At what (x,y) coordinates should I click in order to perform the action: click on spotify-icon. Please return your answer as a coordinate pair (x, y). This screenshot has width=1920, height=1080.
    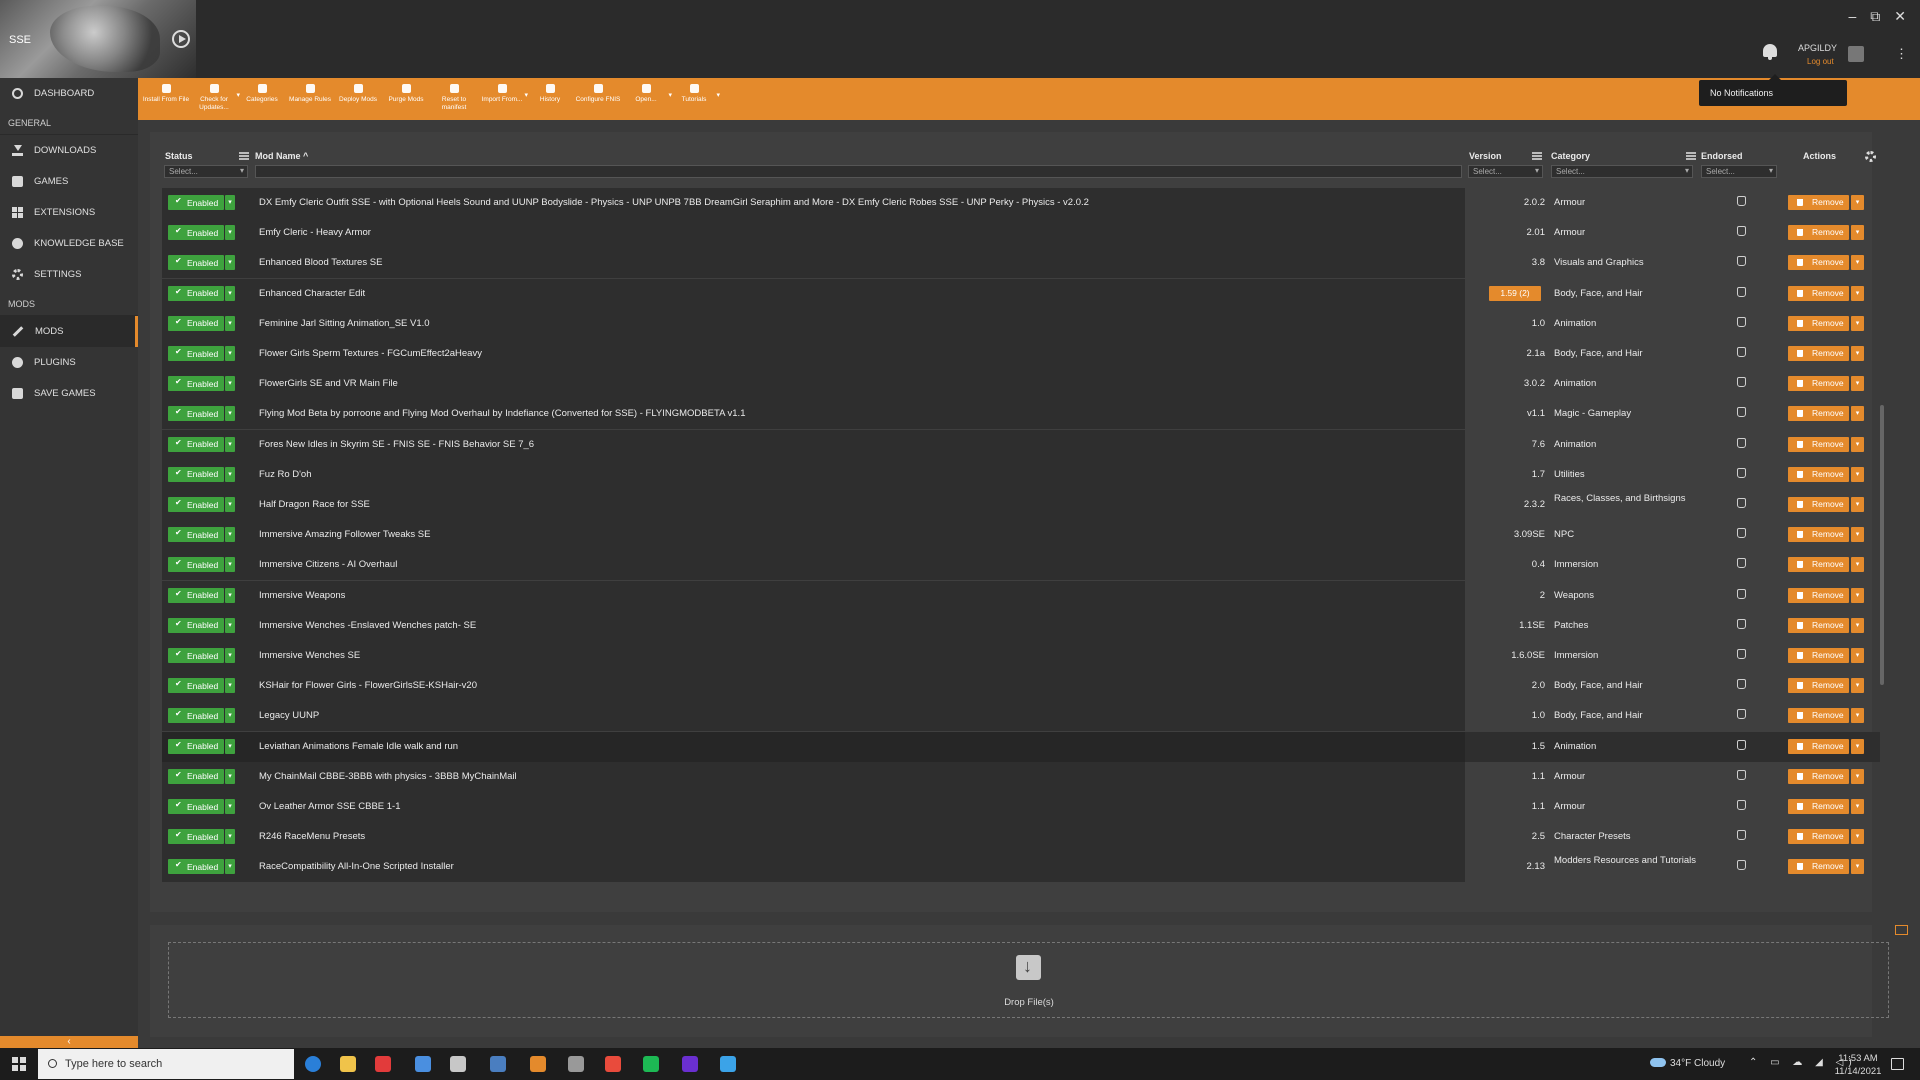
    Looking at the image, I should click on (728, 1064).